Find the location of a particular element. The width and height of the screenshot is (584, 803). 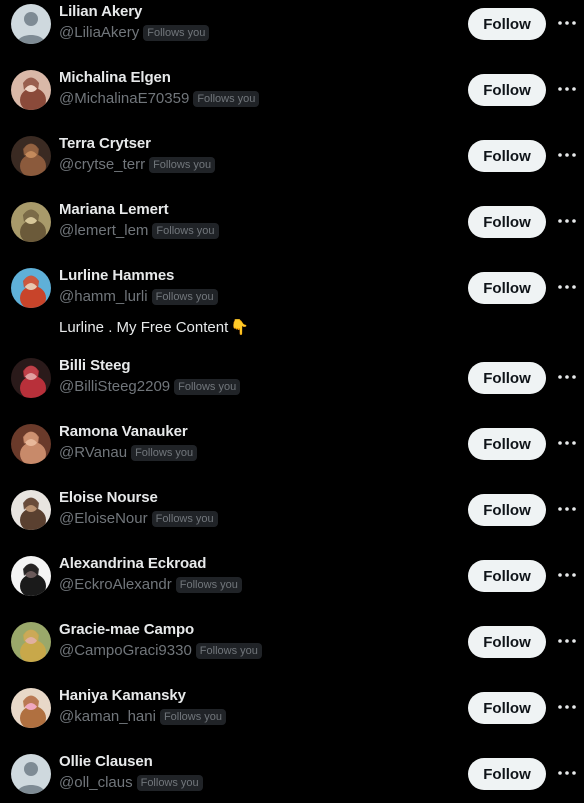

user-handle: @EckroAlexandr is located at coordinates (115, 584).